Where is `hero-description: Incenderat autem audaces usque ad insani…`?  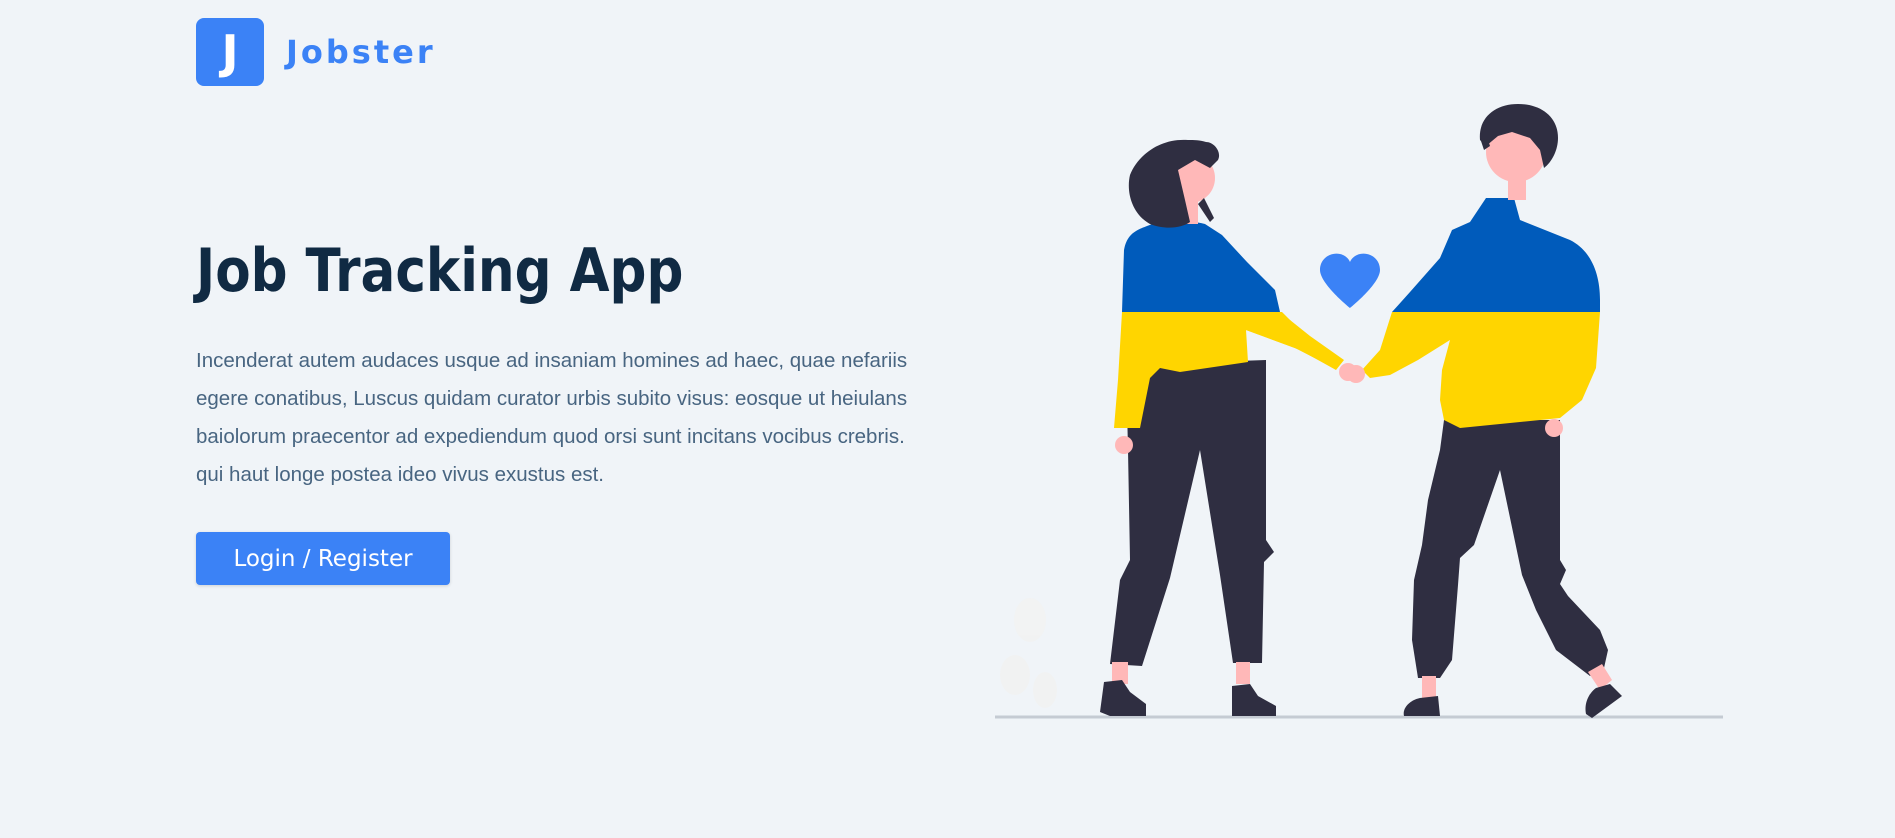 hero-description: Incenderat autem audaces usque ad insani… is located at coordinates (552, 417).